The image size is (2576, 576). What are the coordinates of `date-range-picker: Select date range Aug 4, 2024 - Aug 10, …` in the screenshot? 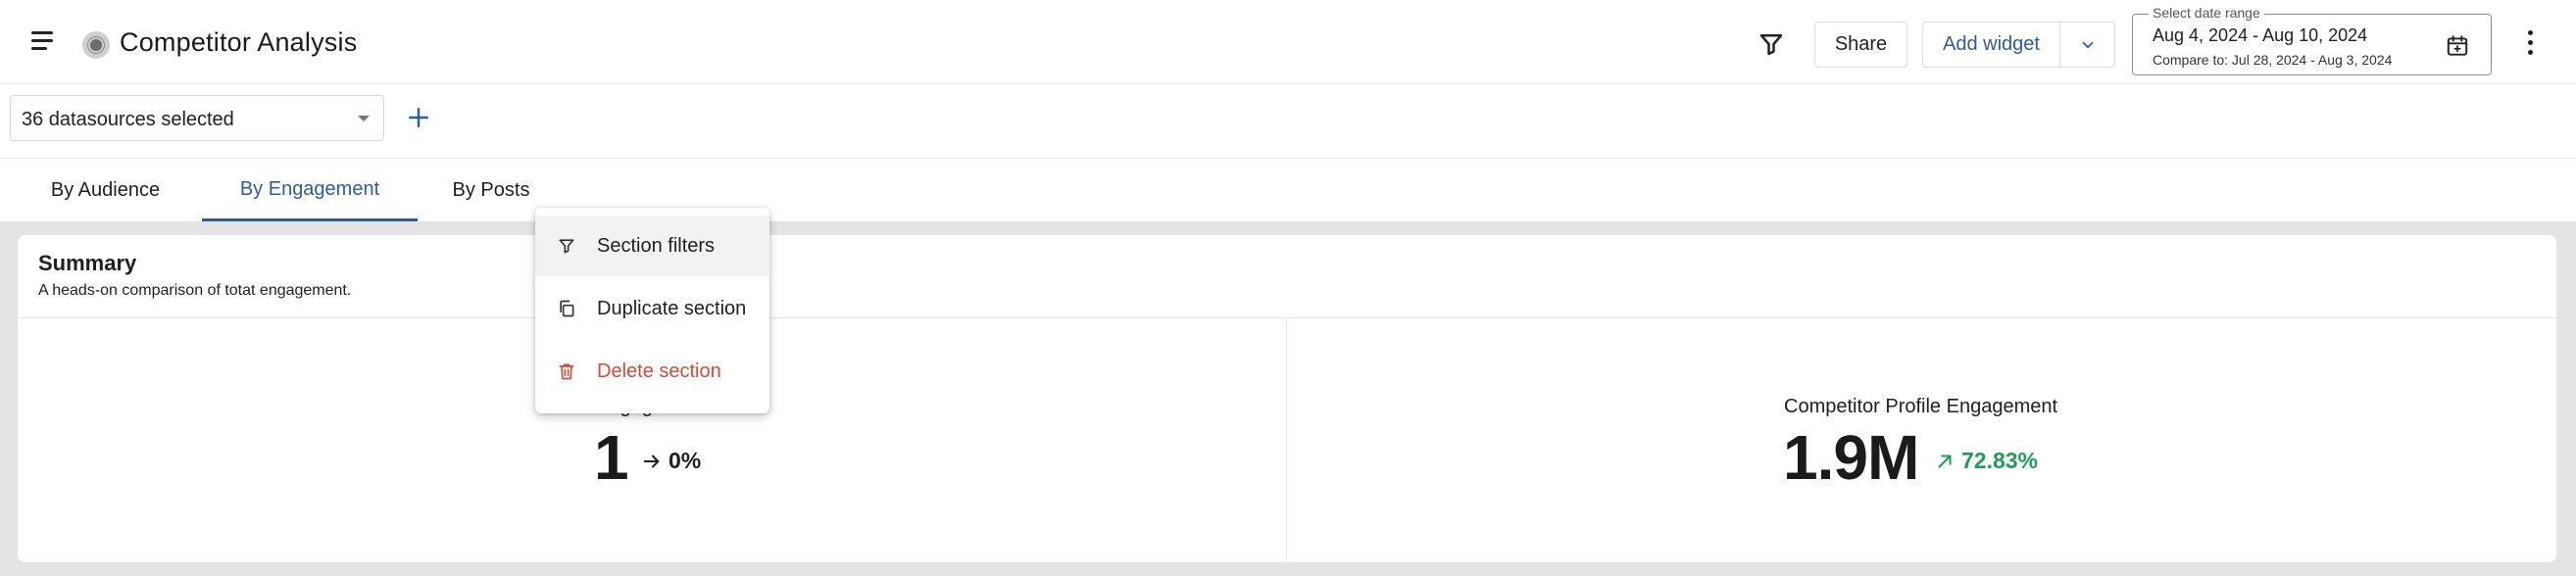 It's located at (2312, 40).